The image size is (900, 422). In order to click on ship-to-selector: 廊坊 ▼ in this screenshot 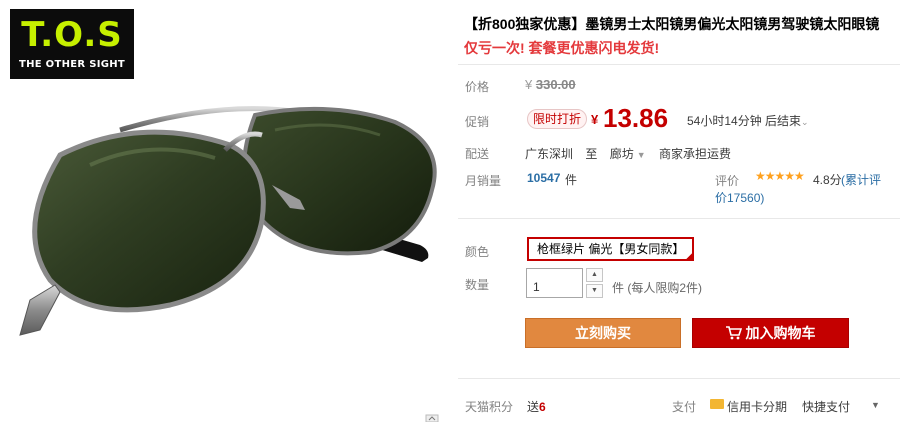, I will do `click(628, 154)`.